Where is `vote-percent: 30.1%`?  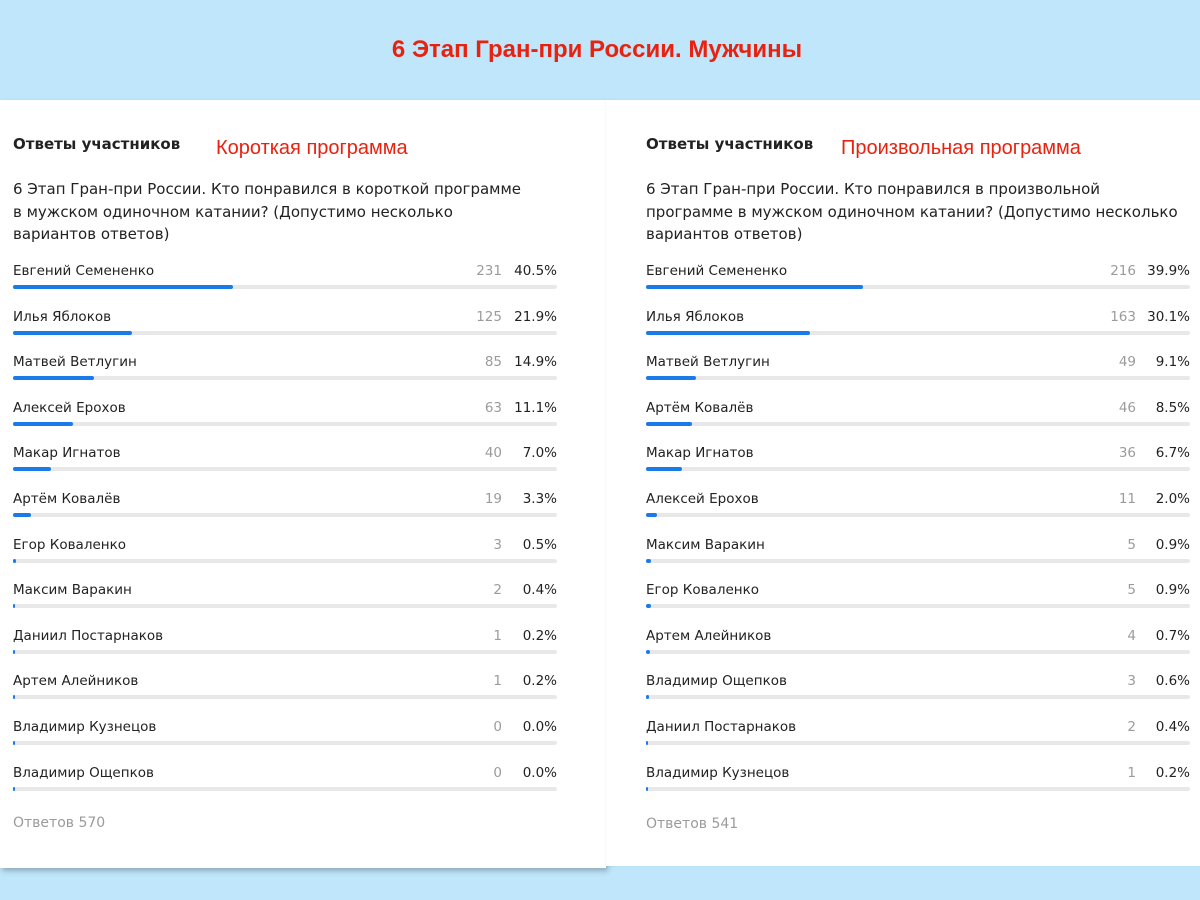
vote-percent: 30.1% is located at coordinates (1168, 316).